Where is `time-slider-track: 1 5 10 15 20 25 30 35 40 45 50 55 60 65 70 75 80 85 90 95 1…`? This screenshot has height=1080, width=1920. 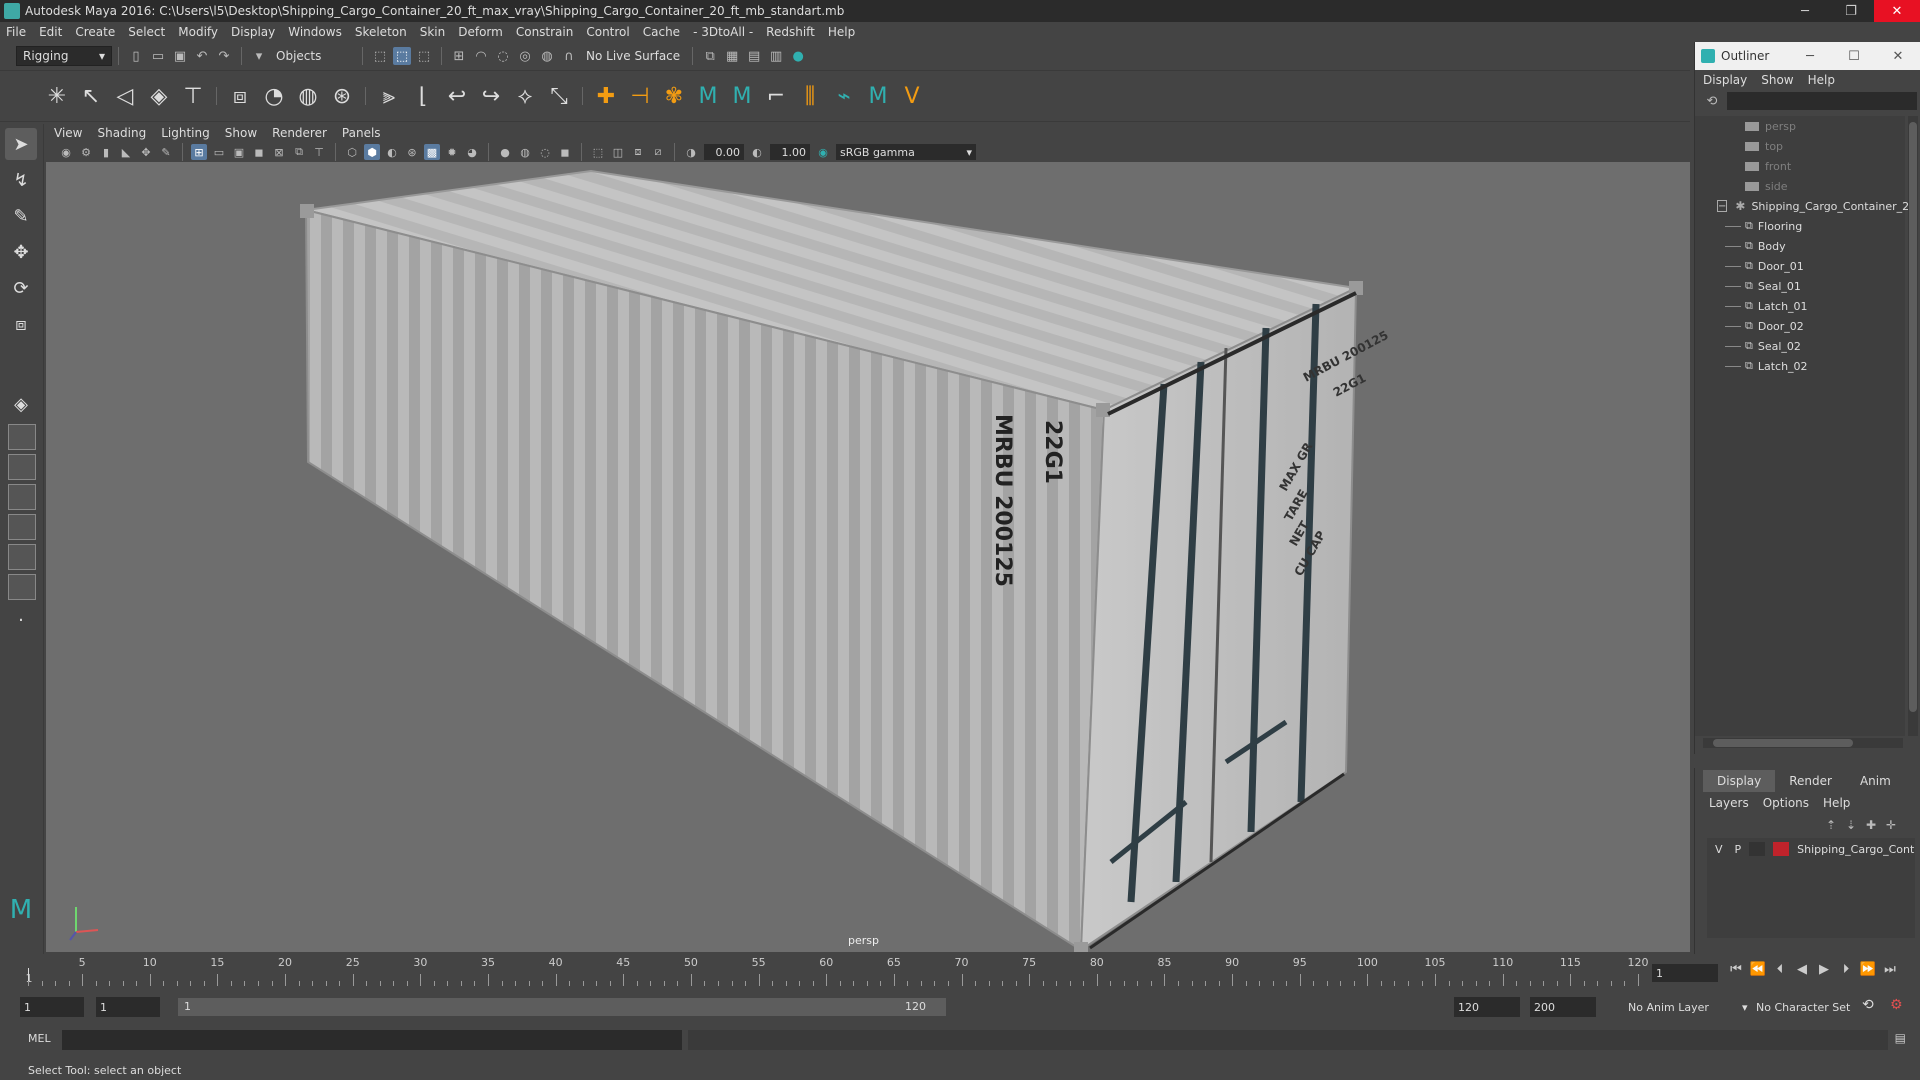 time-slider-track: 1 5 10 15 20 25 30 35 40 45 50 55 60 65 70 75 80 85 90 95 1… is located at coordinates (837, 971).